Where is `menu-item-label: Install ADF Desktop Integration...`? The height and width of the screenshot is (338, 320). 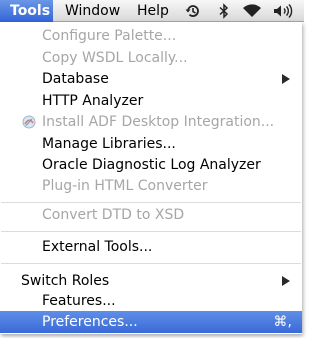 menu-item-label: Install ADF Desktop Integration... is located at coordinates (158, 122).